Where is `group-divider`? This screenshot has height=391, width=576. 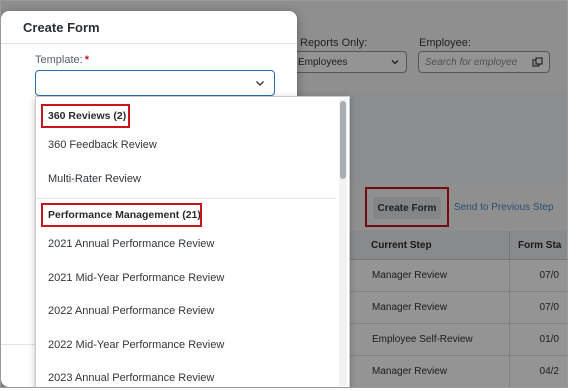
group-divider is located at coordinates (186, 198).